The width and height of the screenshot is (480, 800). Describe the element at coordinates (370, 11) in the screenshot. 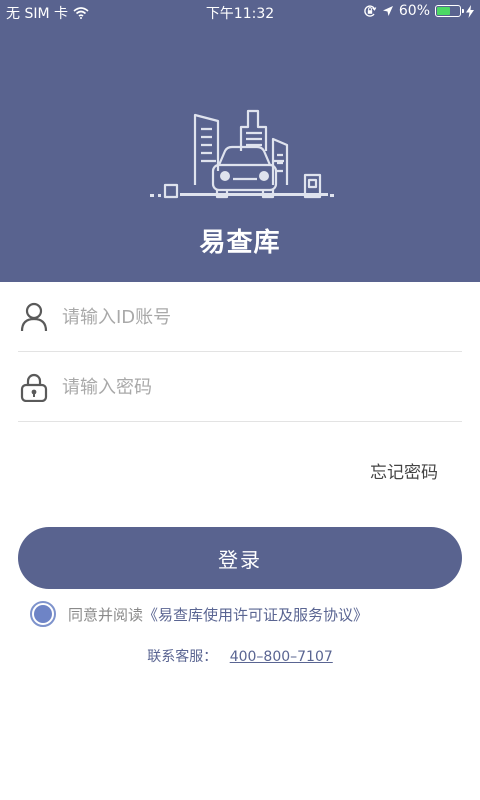

I see `orientation-lock-icon` at that location.